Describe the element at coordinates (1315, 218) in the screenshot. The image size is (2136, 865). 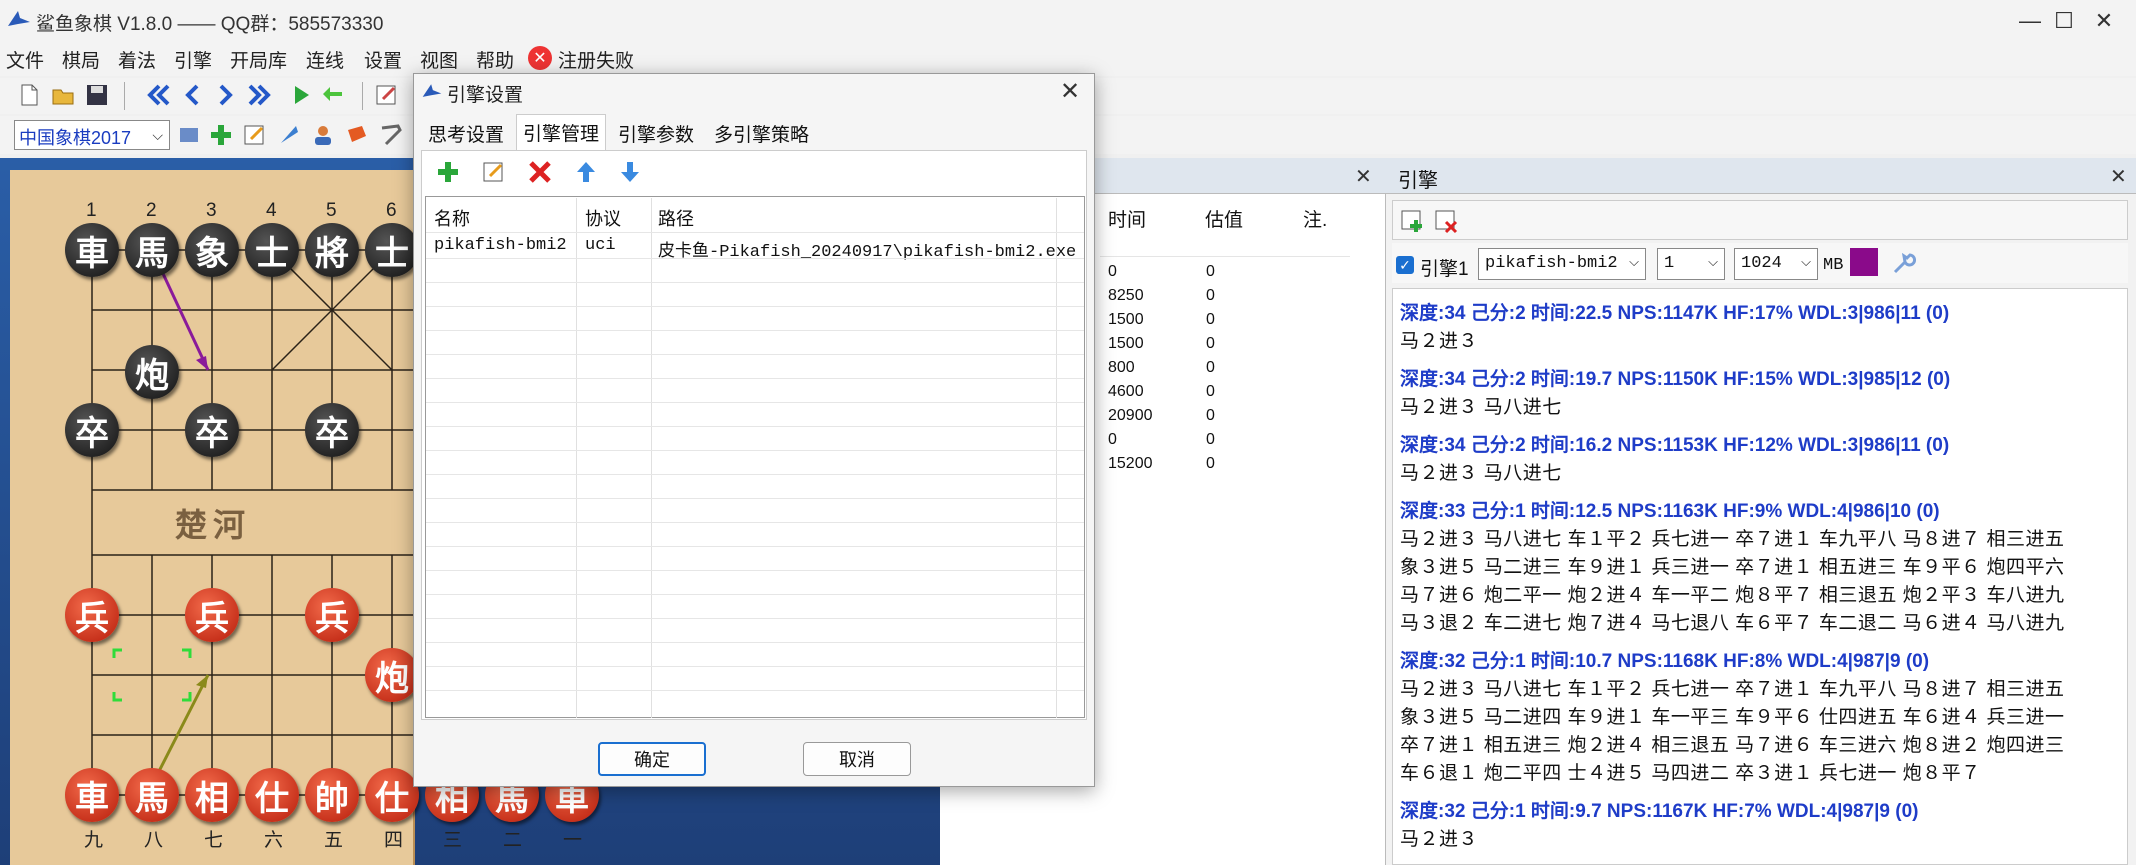
I see `column-header-notes: 注.` at that location.